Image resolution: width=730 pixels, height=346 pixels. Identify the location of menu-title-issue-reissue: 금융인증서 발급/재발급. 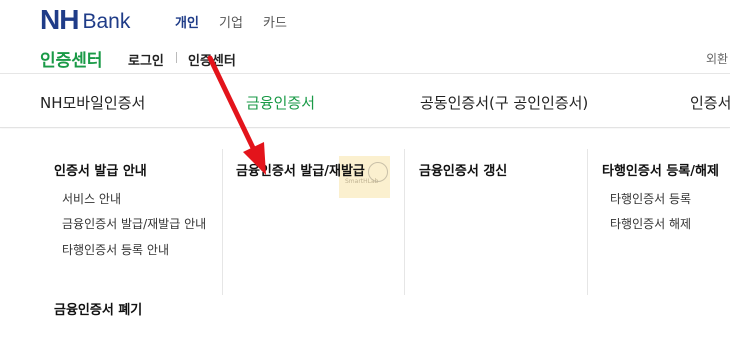
(300, 169).